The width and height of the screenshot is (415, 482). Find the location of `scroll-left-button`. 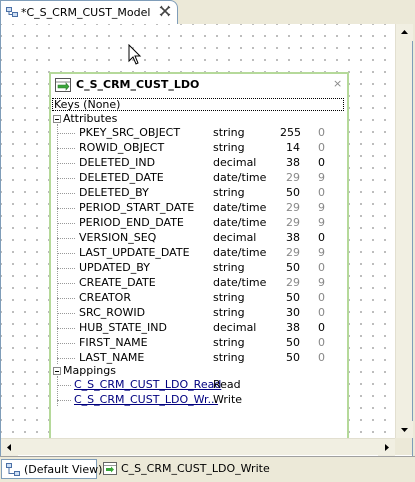

scroll-left-button is located at coordinates (9, 447).